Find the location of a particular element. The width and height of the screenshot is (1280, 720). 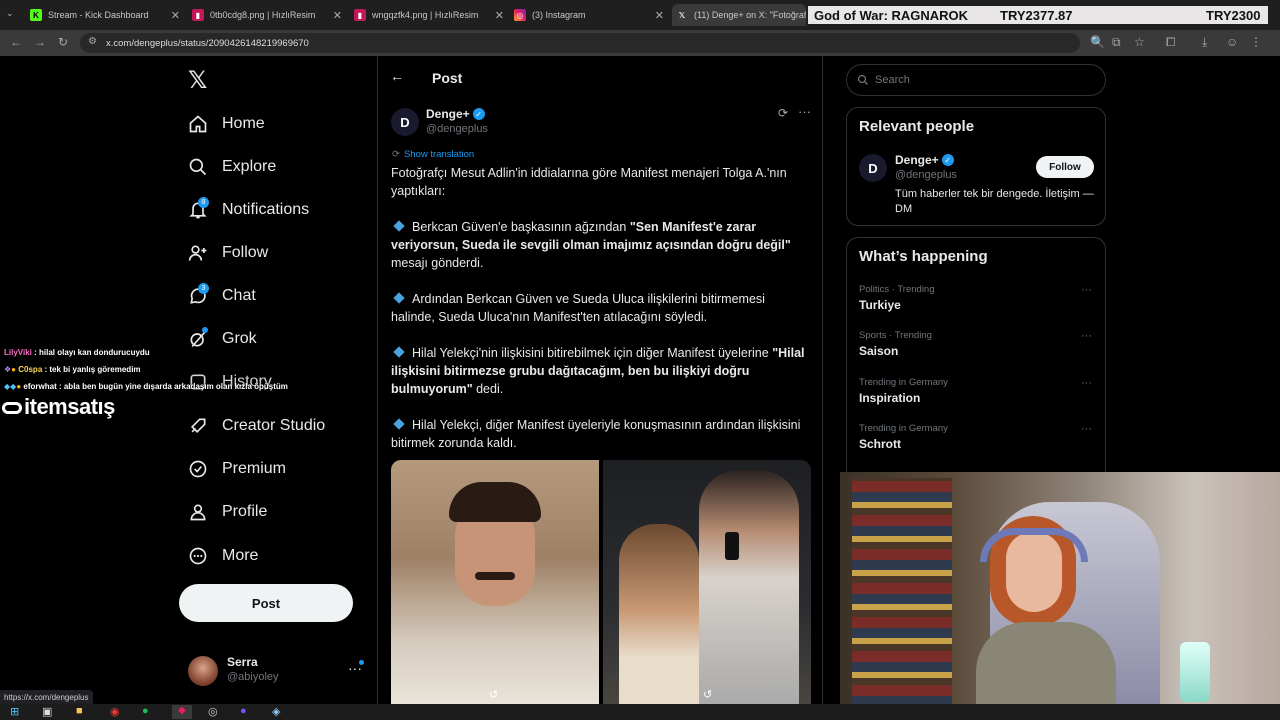

back-icon: ← is located at coordinates (16, 42).